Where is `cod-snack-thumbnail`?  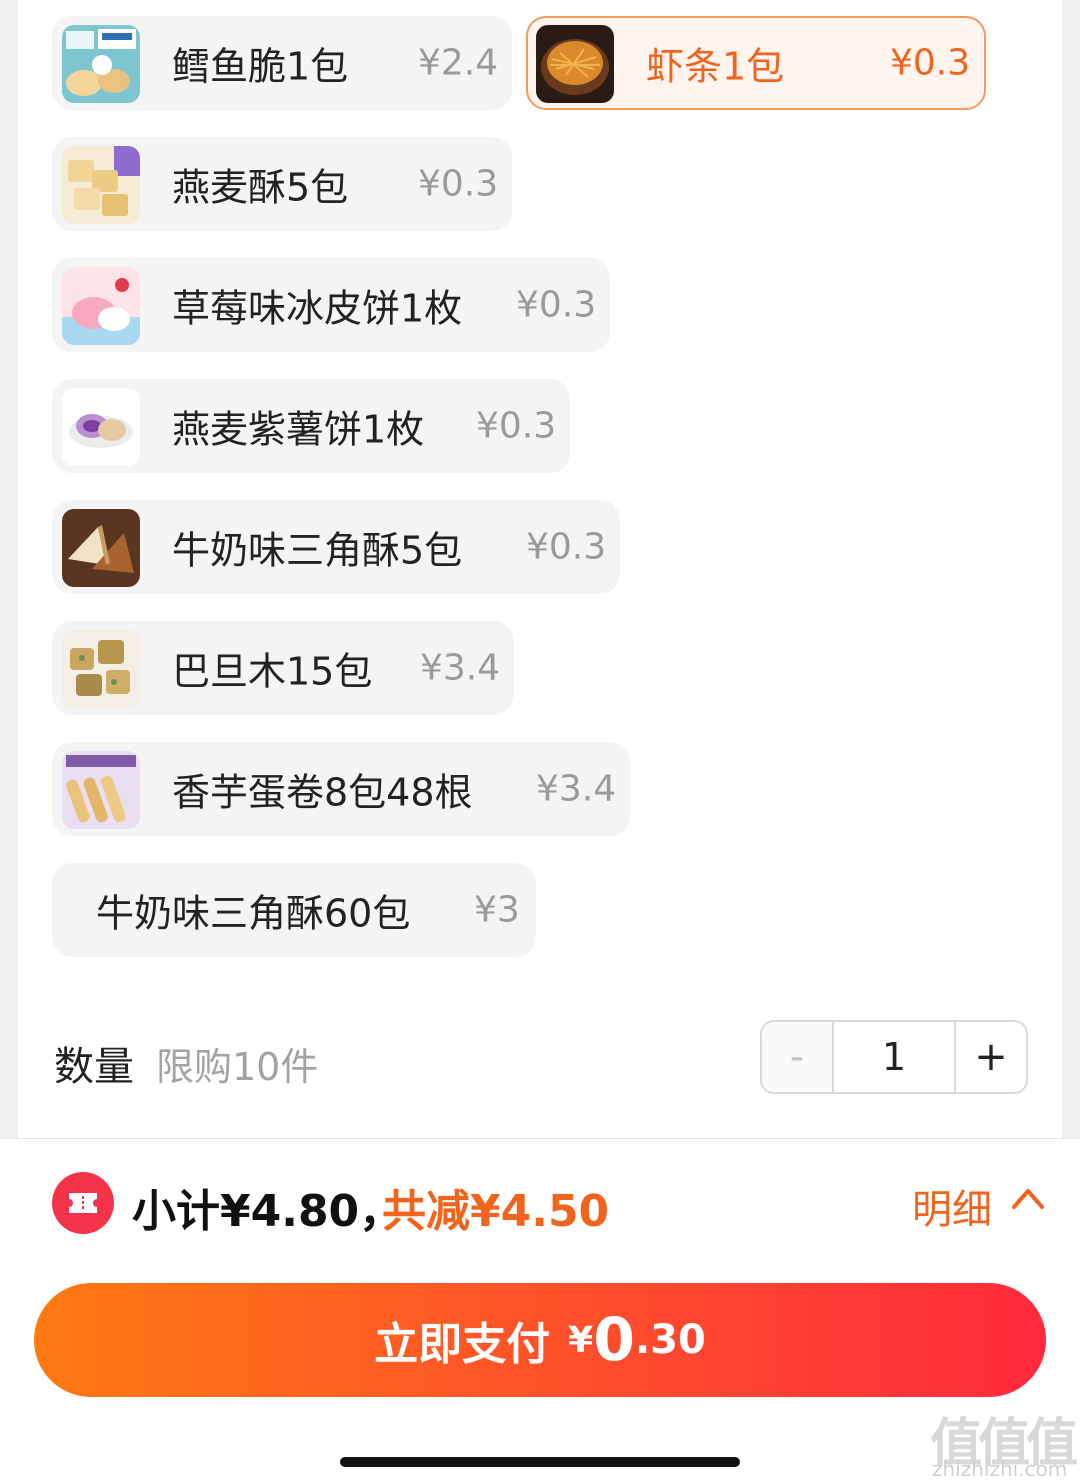 cod-snack-thumbnail is located at coordinates (101, 64).